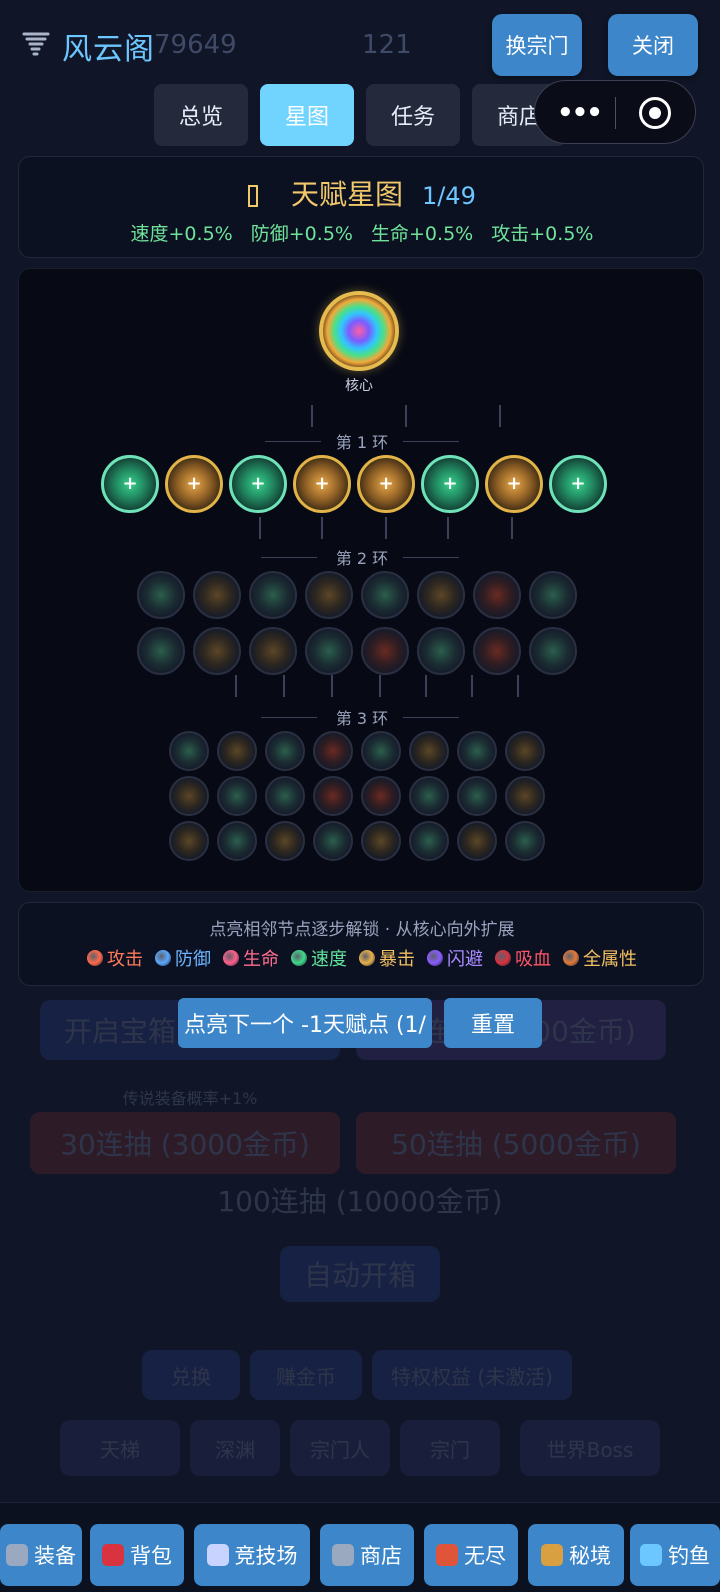 The height and width of the screenshot is (1592, 720). I want to click on close-button: 关闭, so click(653, 45).